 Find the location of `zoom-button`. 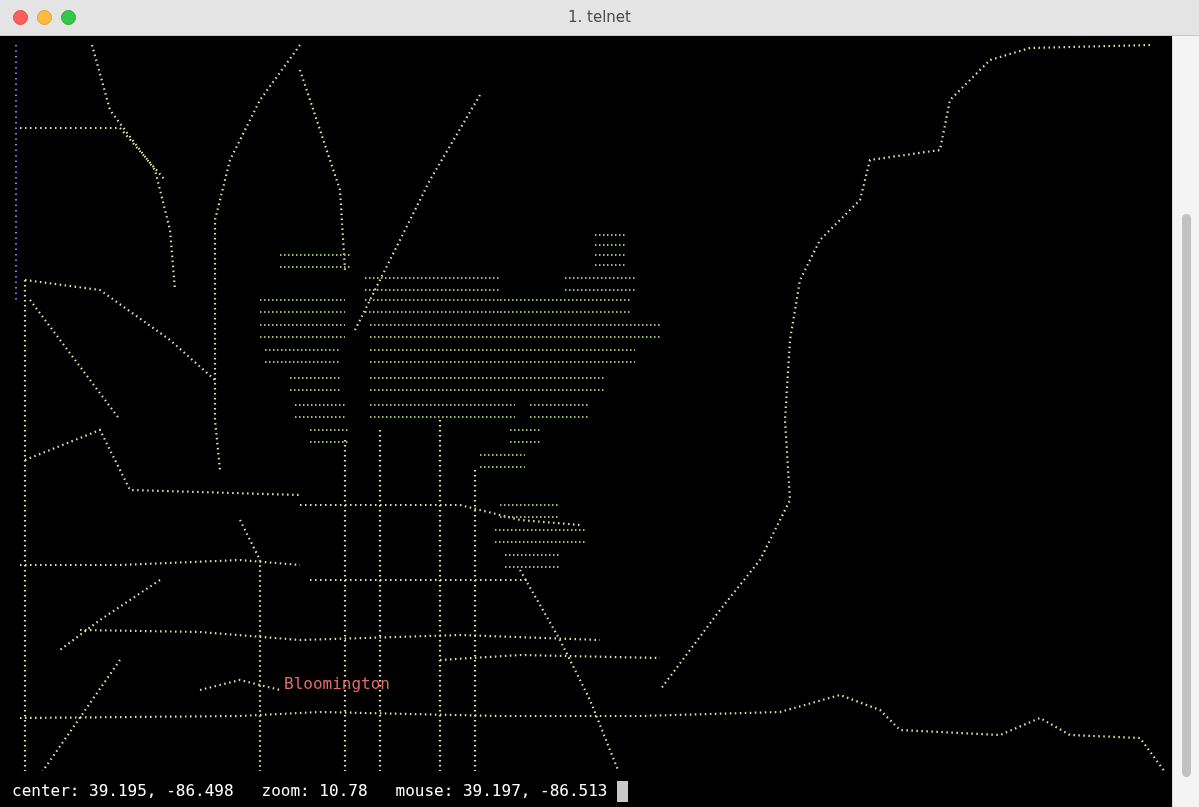

zoom-button is located at coordinates (68, 17).